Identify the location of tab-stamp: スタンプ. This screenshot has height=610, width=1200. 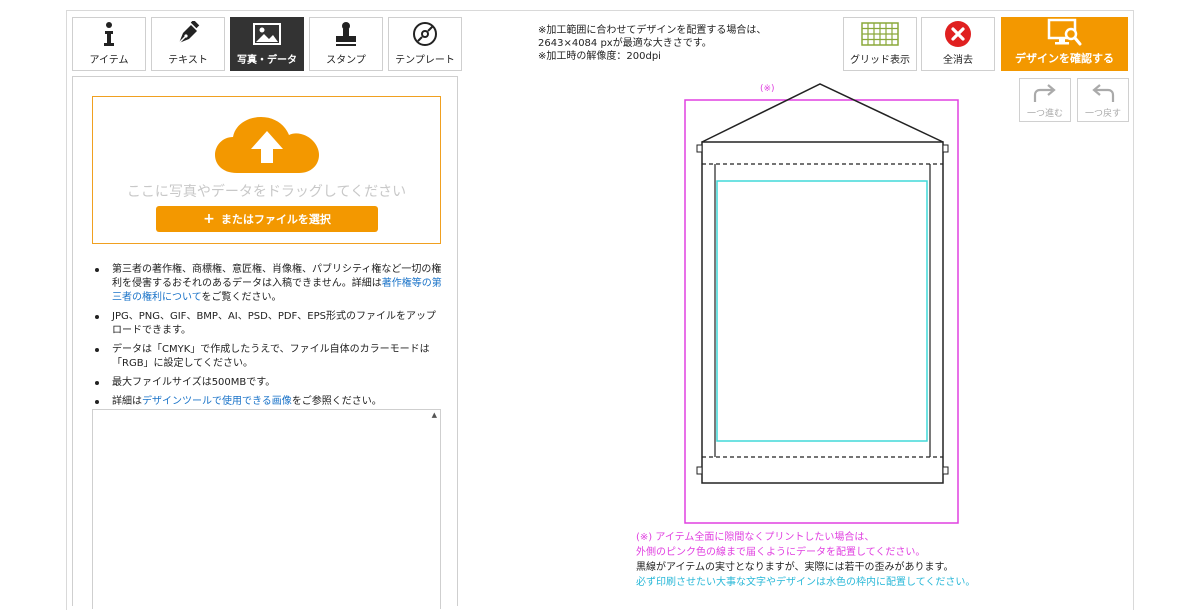
(346, 44).